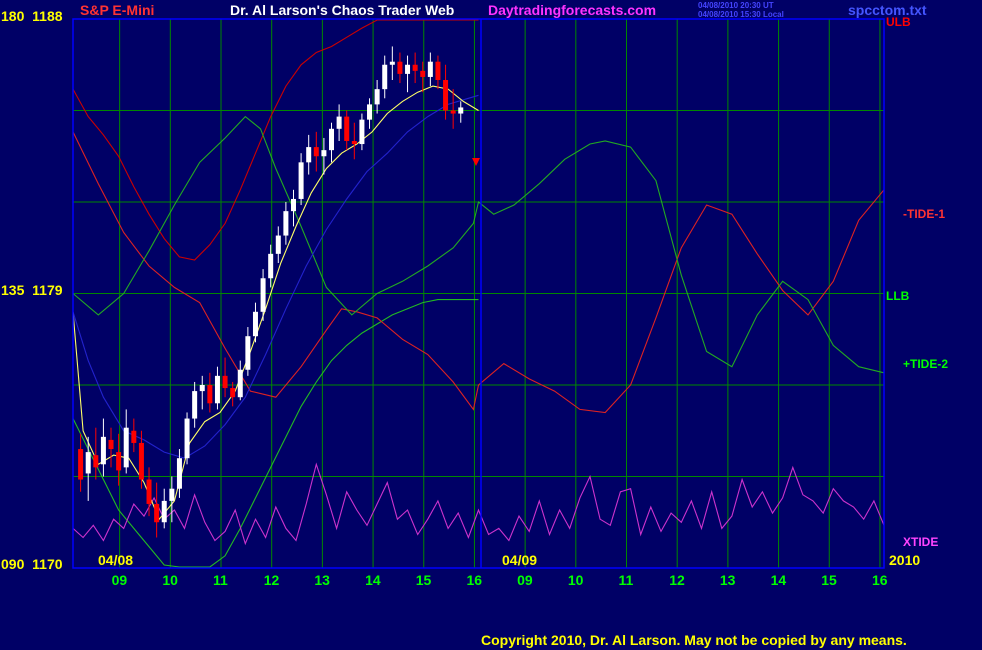 The image size is (982, 650). Describe the element at coordinates (741, 14) in the screenshot. I see `timestamp-local: 04/08/2010 15:30 Local` at that location.